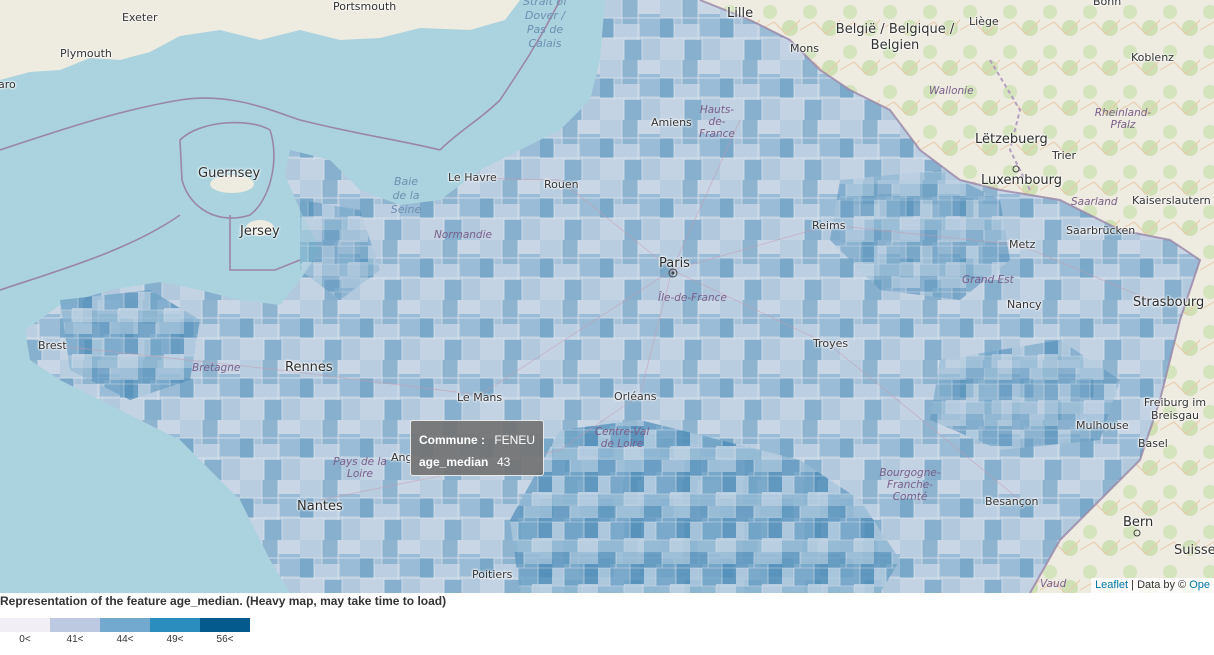 This screenshot has width=1214, height=655. Describe the element at coordinates (472, 177) in the screenshot. I see `le-havre-label: Le Havre` at that location.